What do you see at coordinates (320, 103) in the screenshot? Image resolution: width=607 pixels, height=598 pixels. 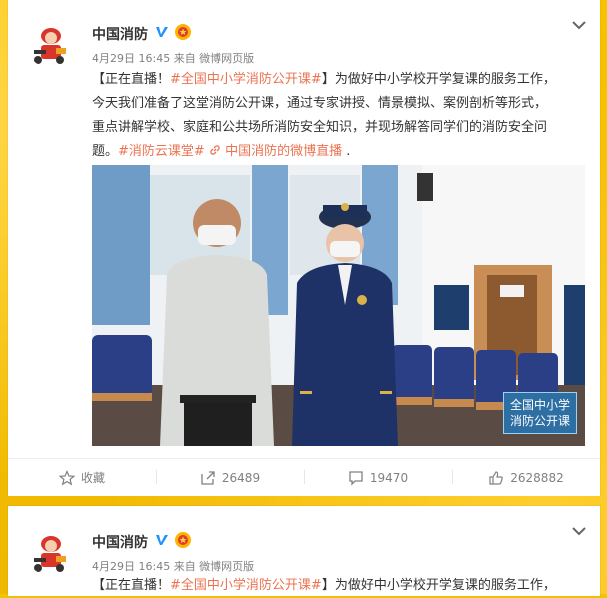 I see `post-text-line: 今天我们准备了这堂消防公开课，通过专家讲授、情景模拟、案例剖析等形式，` at bounding box center [320, 103].